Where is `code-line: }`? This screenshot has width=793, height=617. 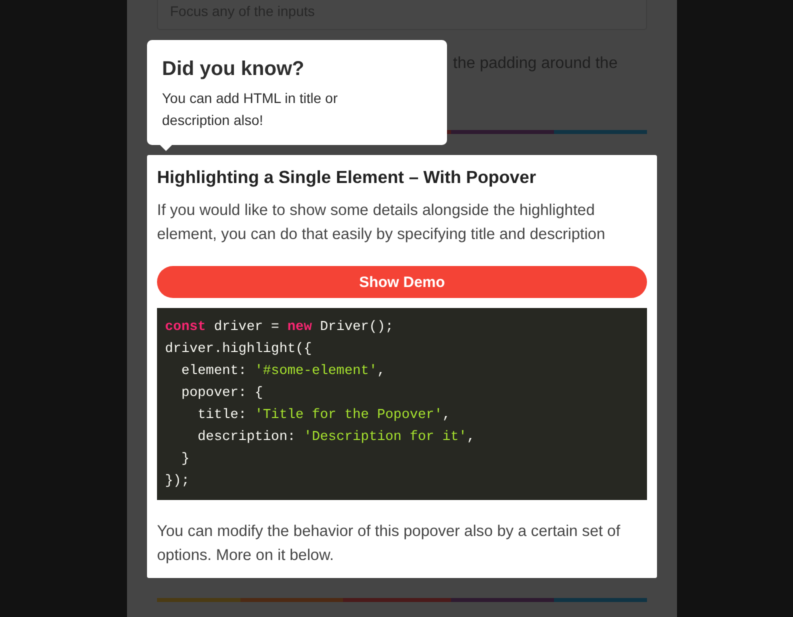
code-line: } is located at coordinates (185, 460).